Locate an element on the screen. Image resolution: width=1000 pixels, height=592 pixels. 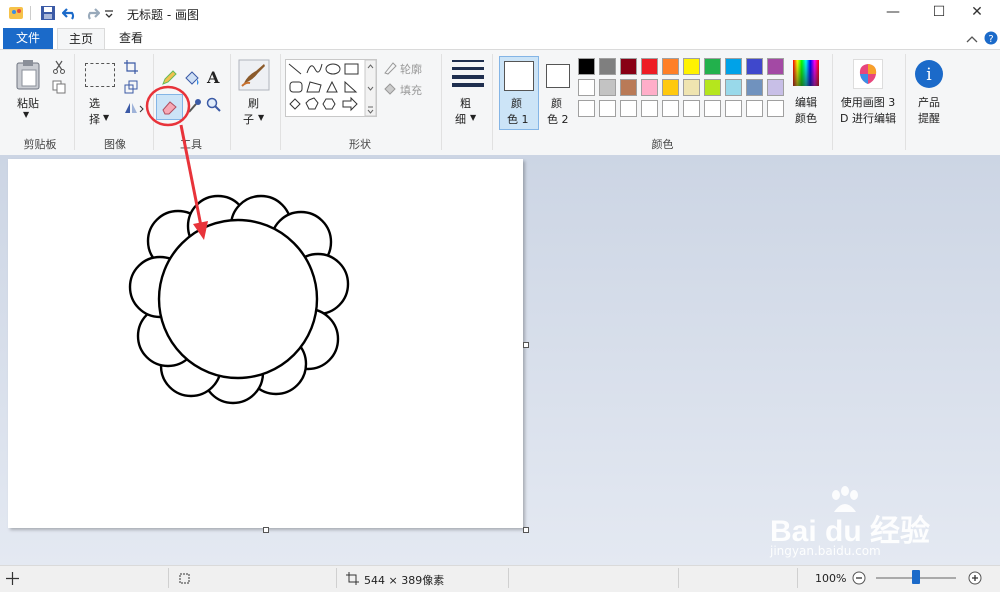
crop-icon is located at coordinates (131, 67).